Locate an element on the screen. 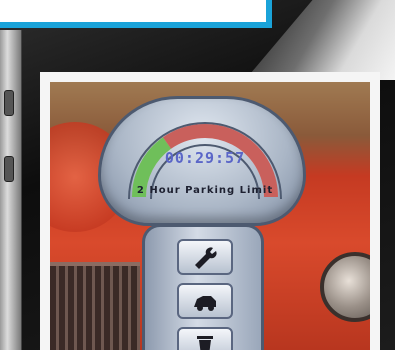 The width and height of the screenshot is (395, 350). volume-up-button is located at coordinates (9, 103).